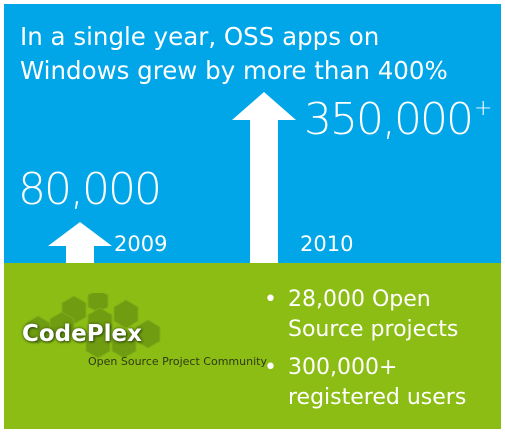  What do you see at coordinates (141, 244) in the screenshot?
I see `stat-2009-year: 2009` at bounding box center [141, 244].